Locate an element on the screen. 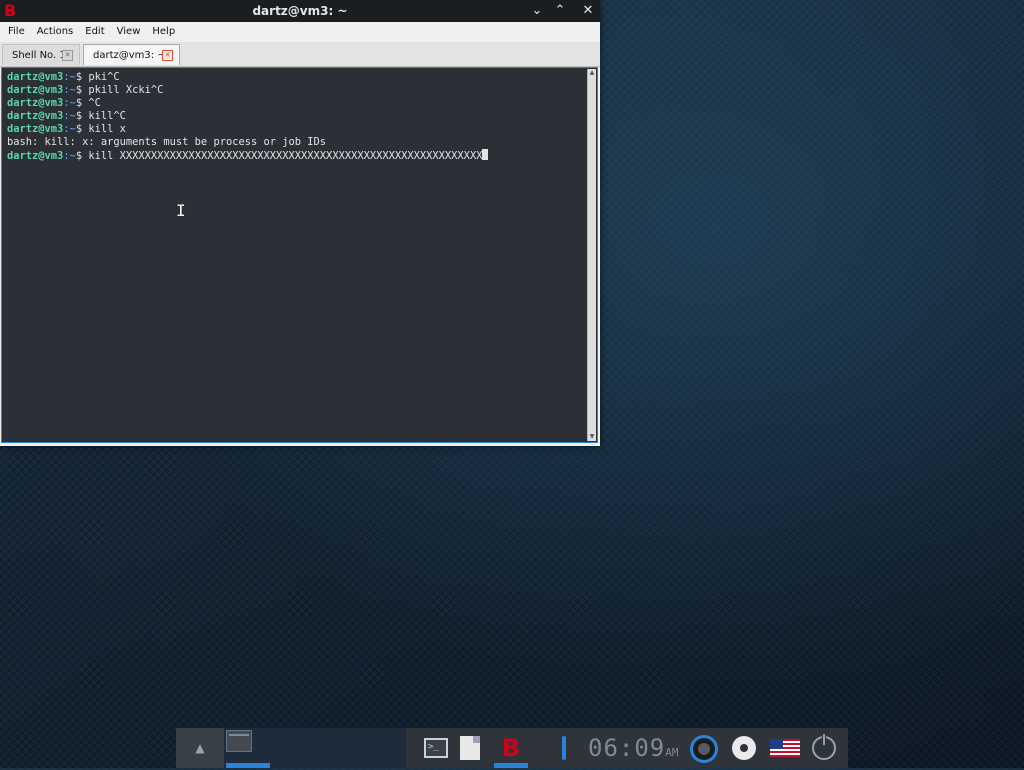 This screenshot has height=770, width=1024. clock-time: 06:09 is located at coordinates (627, 748).